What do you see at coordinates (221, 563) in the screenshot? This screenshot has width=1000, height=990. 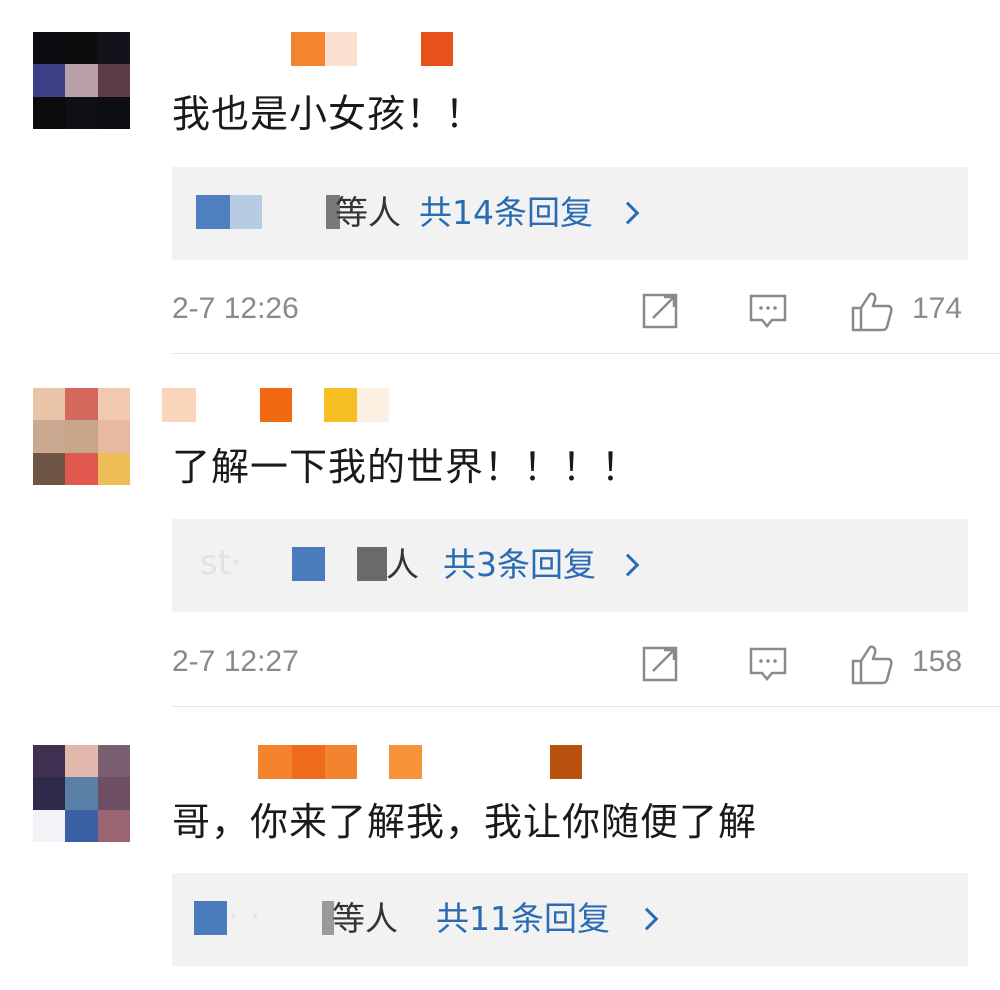 I see `blurred-name: st·` at bounding box center [221, 563].